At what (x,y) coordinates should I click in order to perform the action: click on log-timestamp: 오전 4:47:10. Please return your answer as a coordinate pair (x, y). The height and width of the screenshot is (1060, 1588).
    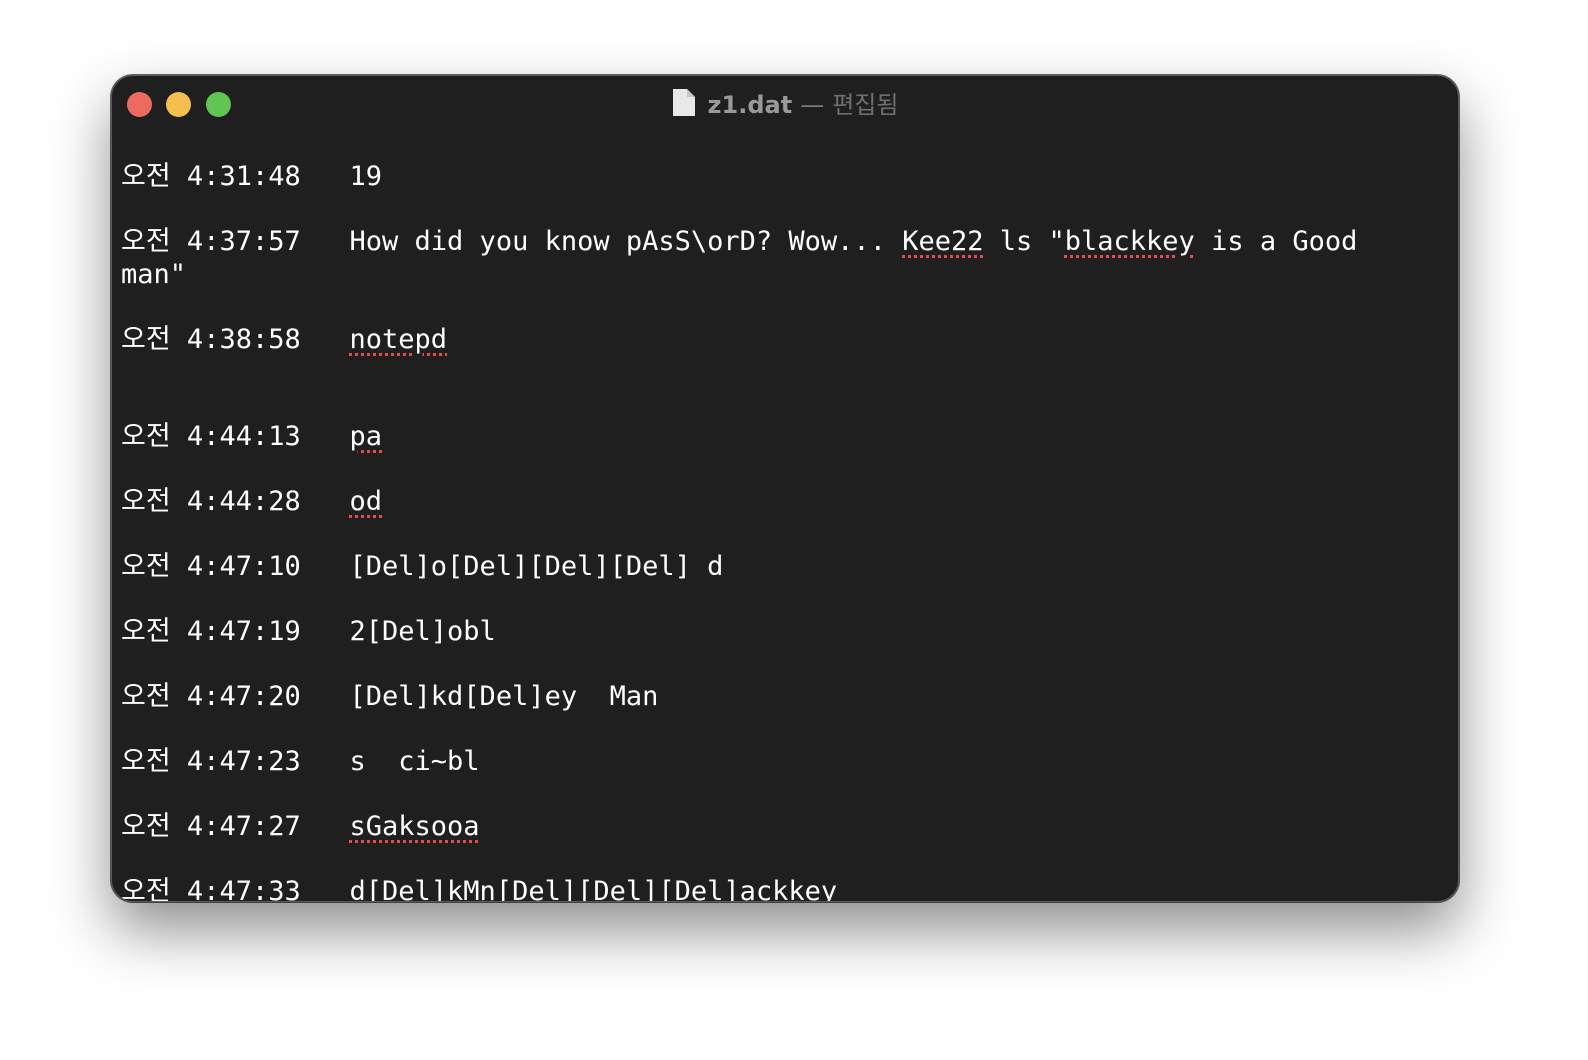
    Looking at the image, I should click on (211, 566).